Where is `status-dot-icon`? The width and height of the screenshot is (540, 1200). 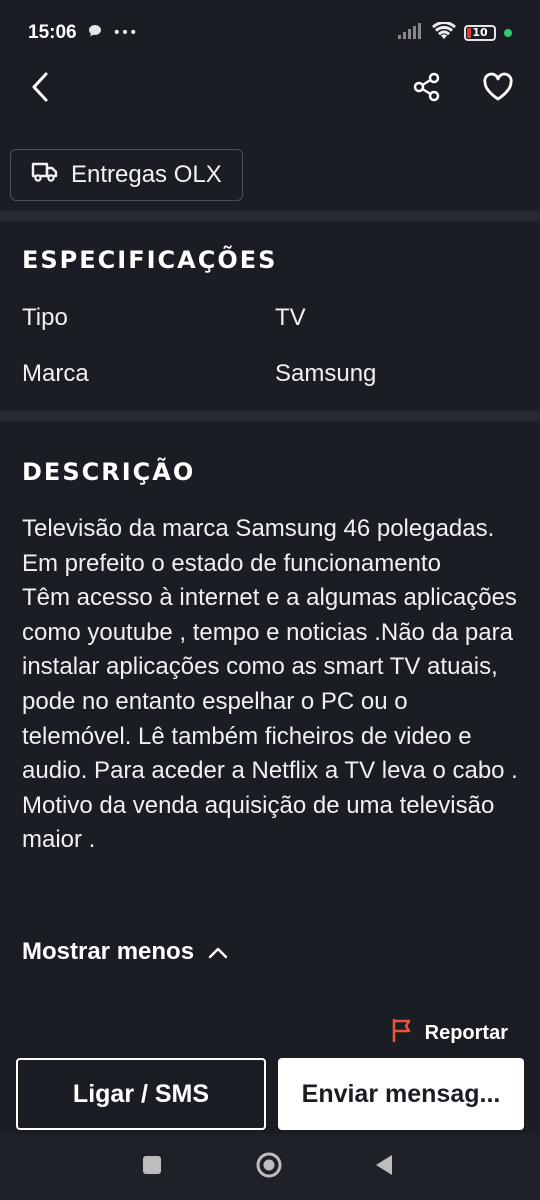
status-dot-icon is located at coordinates (508, 33).